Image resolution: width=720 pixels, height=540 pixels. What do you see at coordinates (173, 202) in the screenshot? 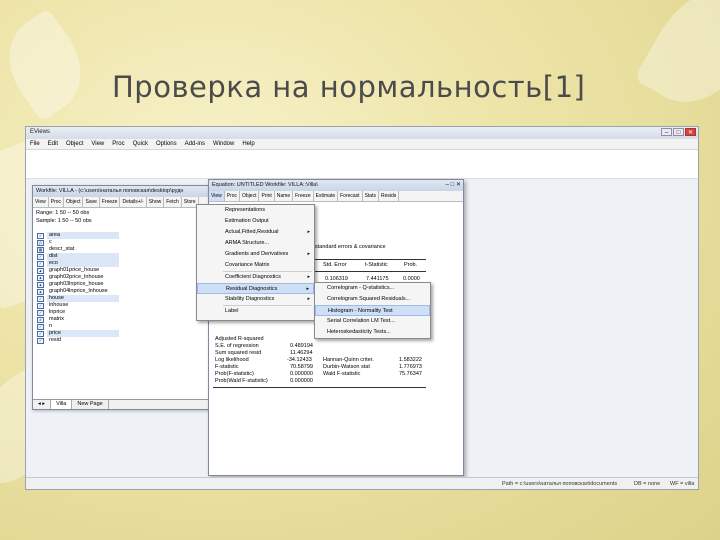
I see `wf-fetch-button: Fetch` at bounding box center [173, 202].